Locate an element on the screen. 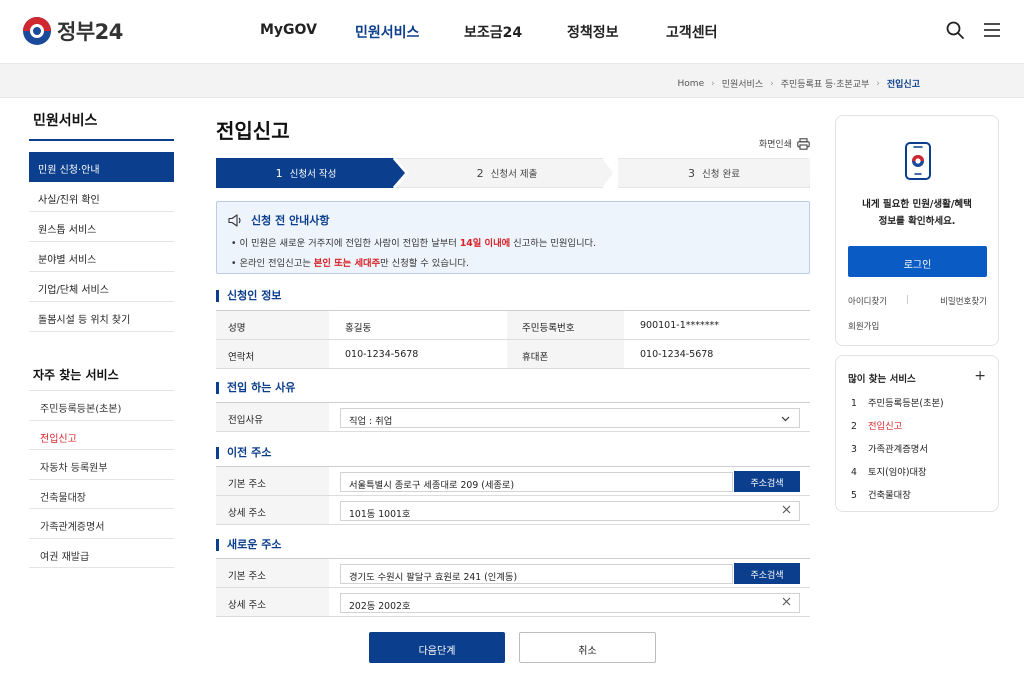 The width and height of the screenshot is (1024, 683). breadcrumb-home: Home is located at coordinates (691, 84).